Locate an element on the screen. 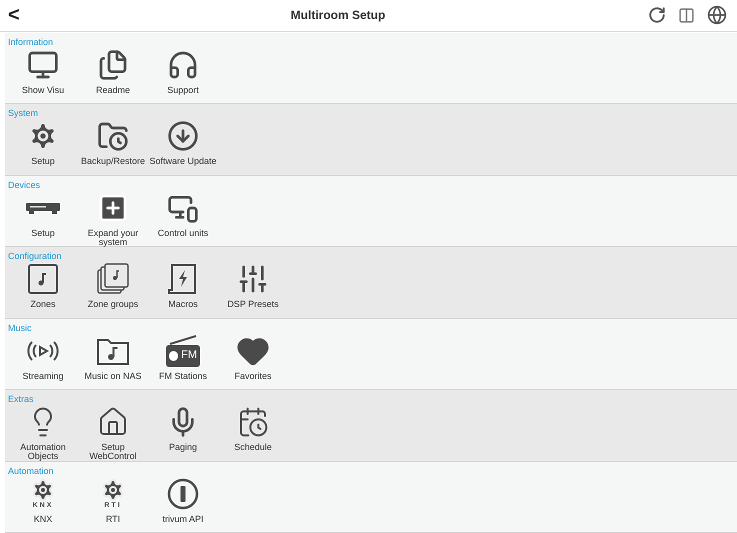 This screenshot has width=737, height=533. menu-item: Expand your system is located at coordinates (113, 218).